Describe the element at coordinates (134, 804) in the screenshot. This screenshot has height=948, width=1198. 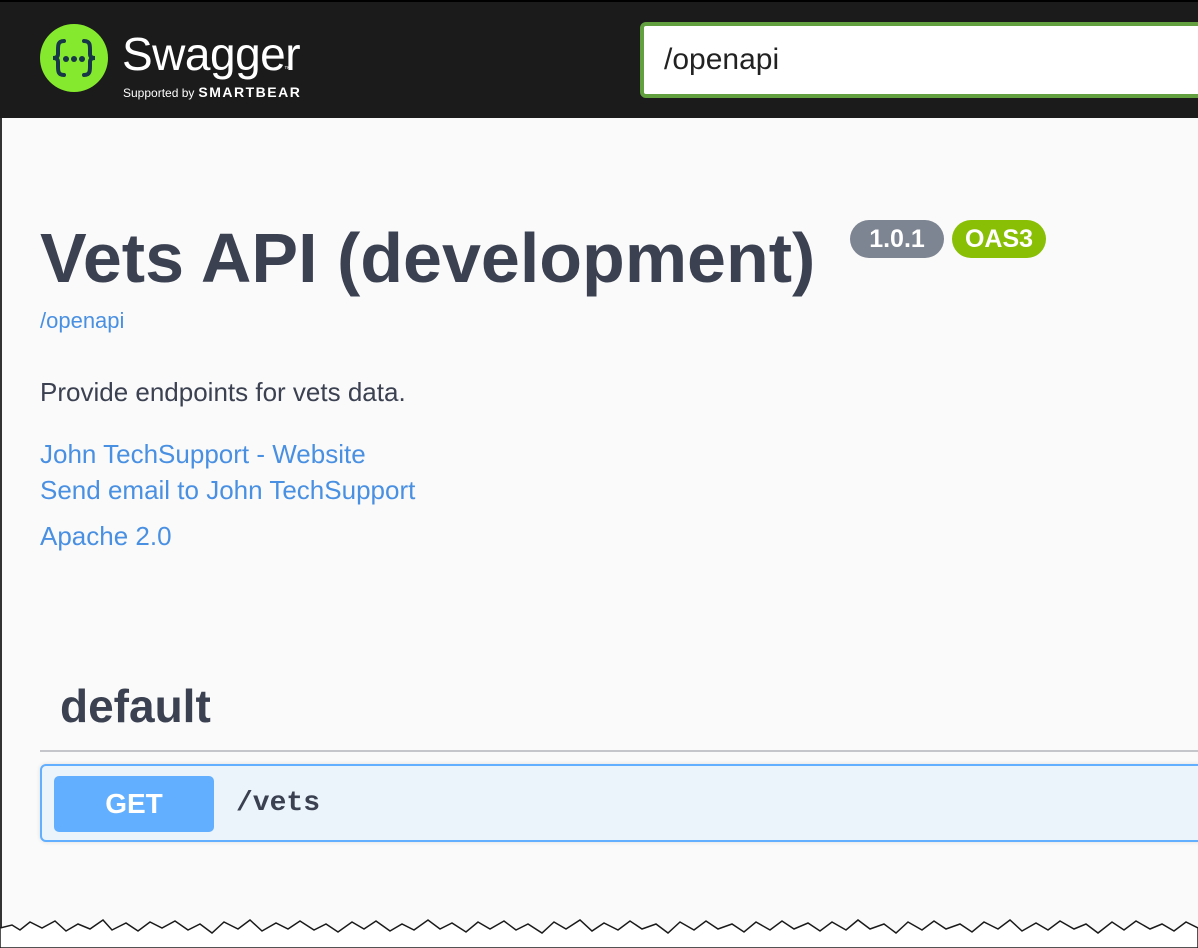
I see `http-method-badge: GET` at that location.